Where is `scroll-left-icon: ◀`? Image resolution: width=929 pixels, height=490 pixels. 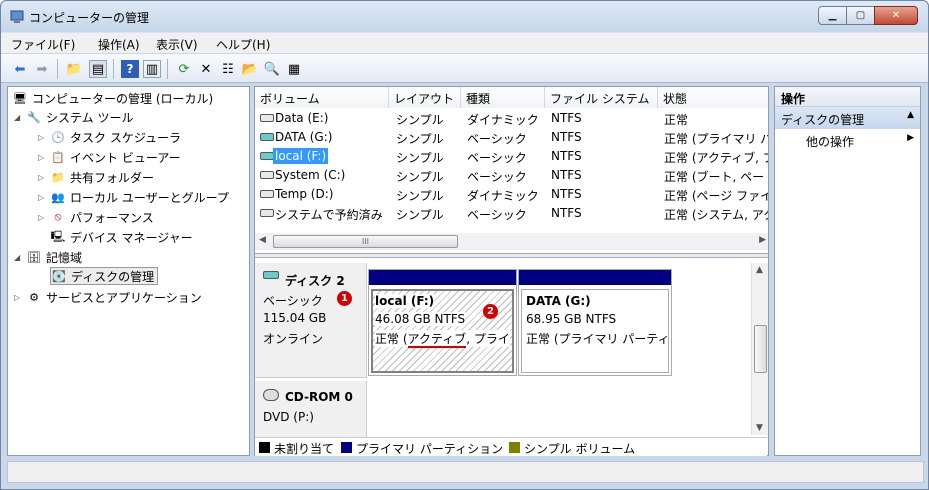 scroll-left-icon: ◀ is located at coordinates (262, 240).